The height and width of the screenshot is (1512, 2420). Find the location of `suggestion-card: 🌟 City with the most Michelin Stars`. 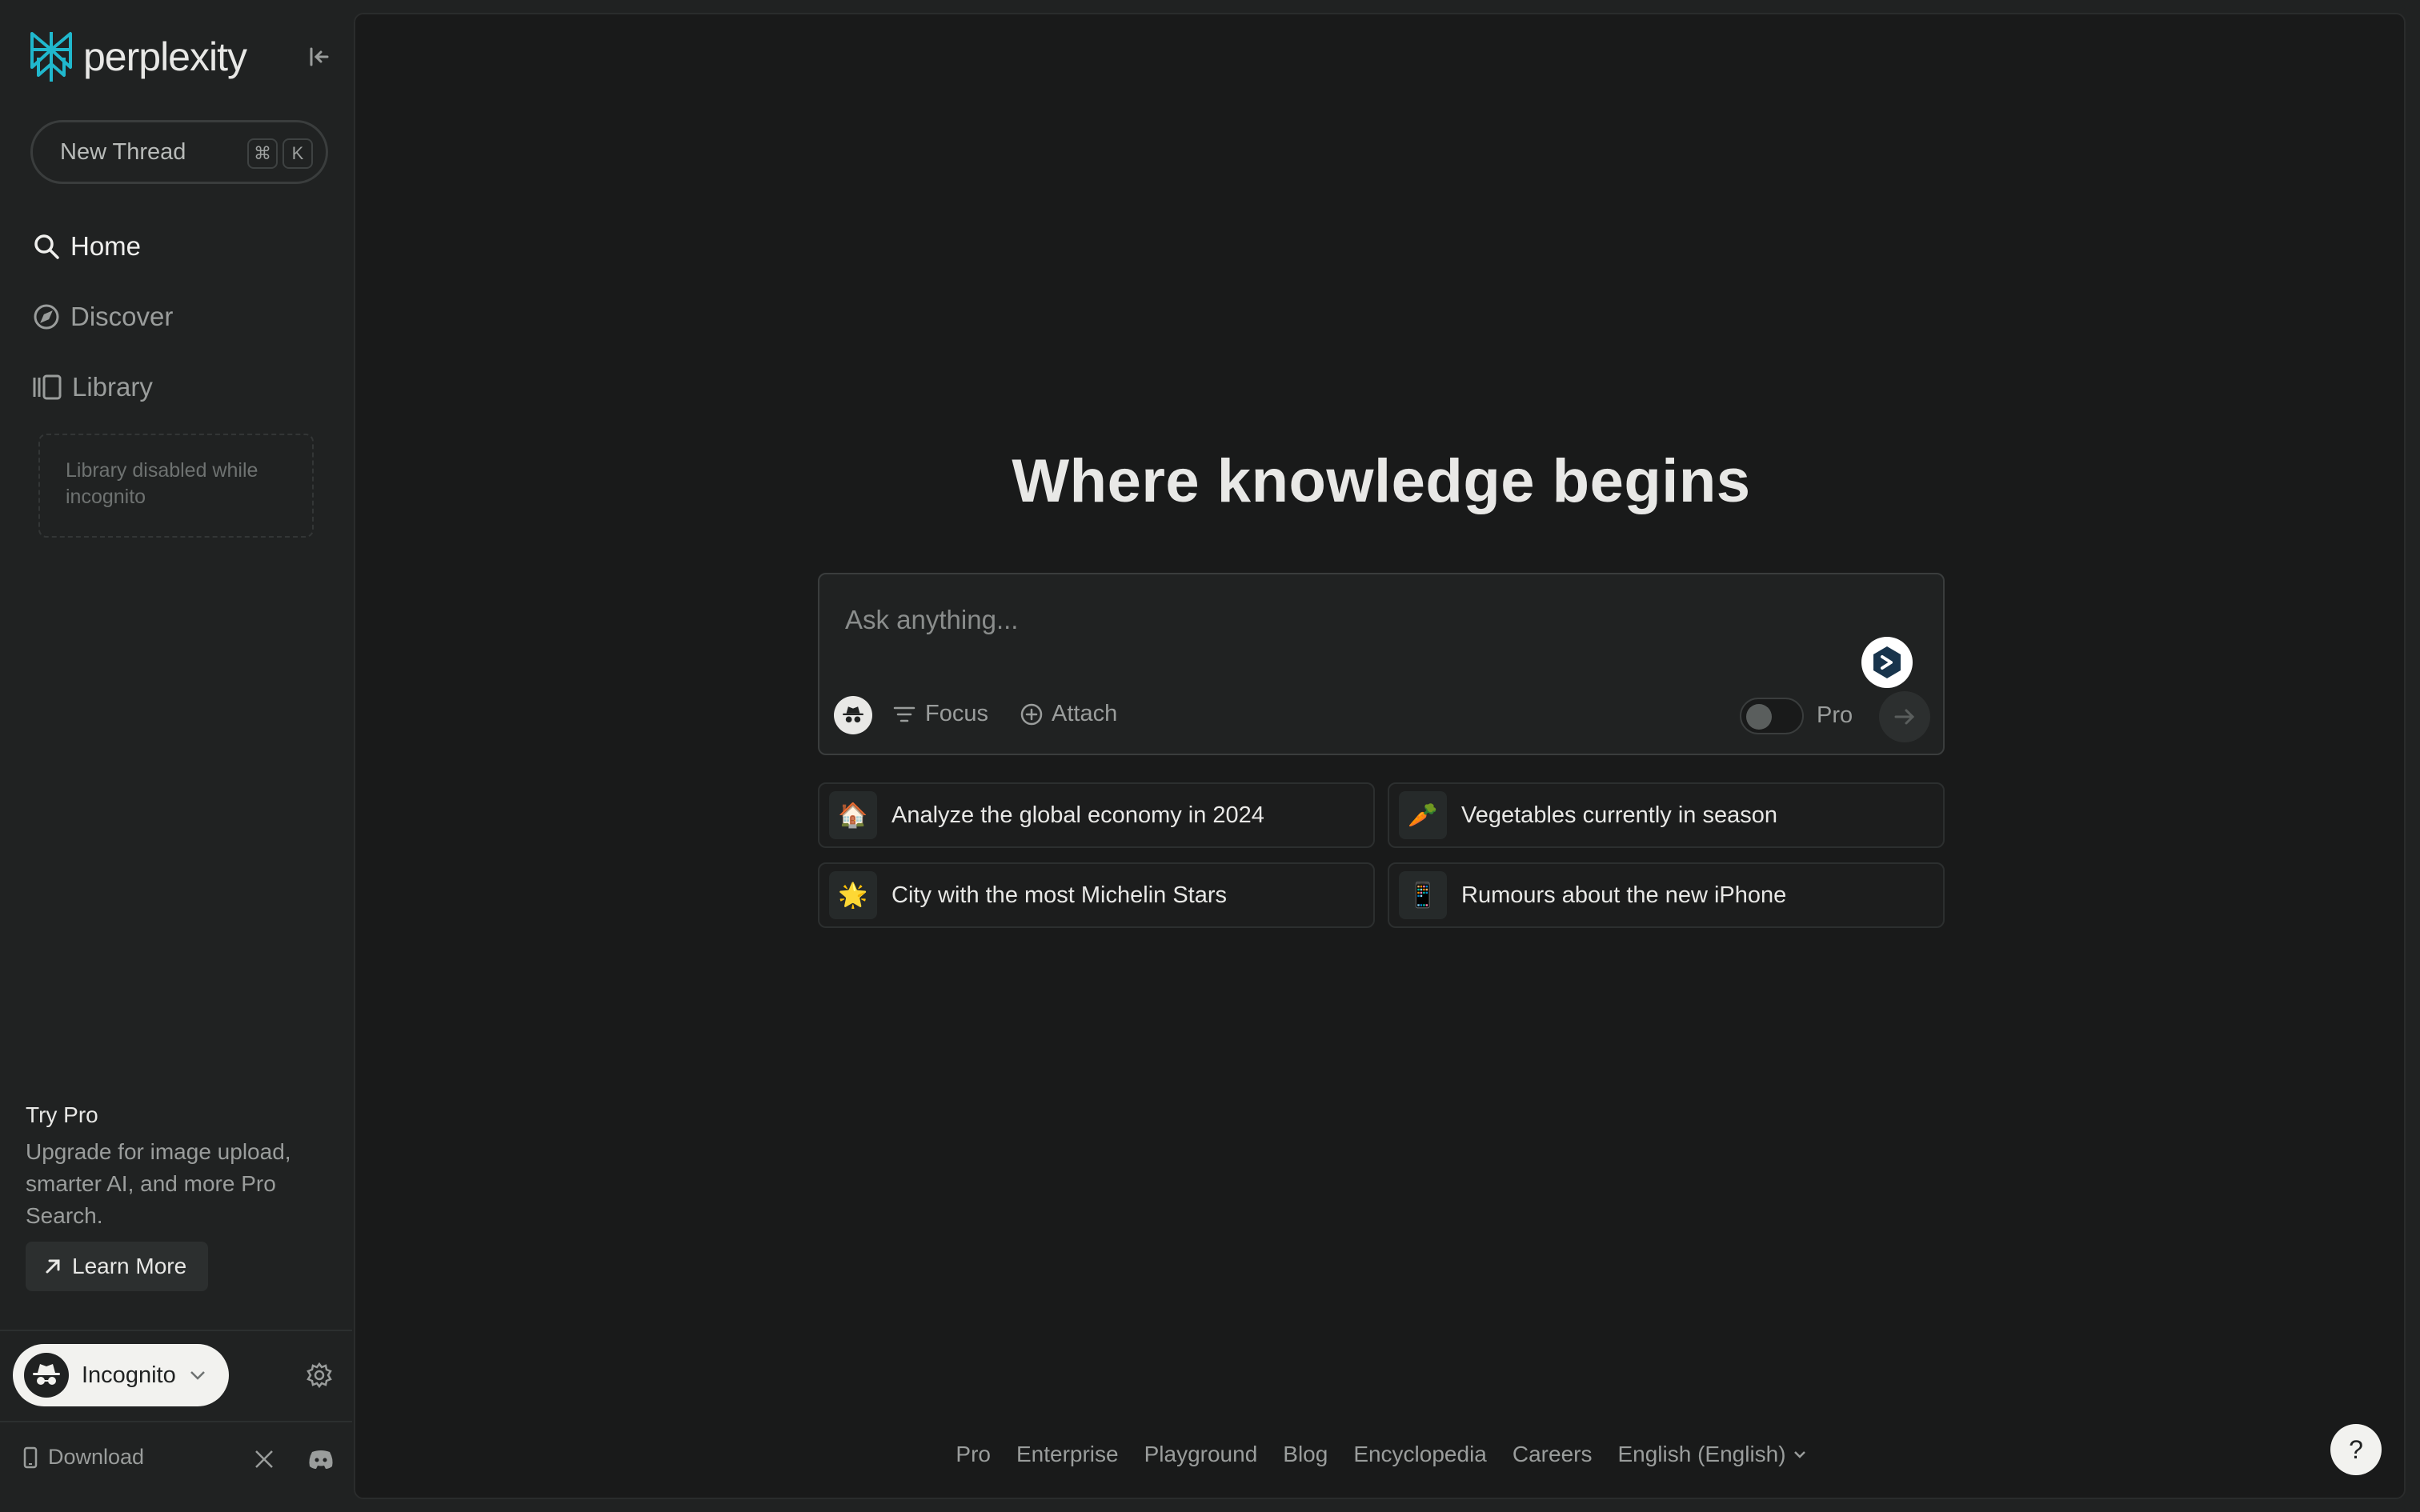

suggestion-card: 🌟 City with the most Michelin Stars is located at coordinates (1096, 895).